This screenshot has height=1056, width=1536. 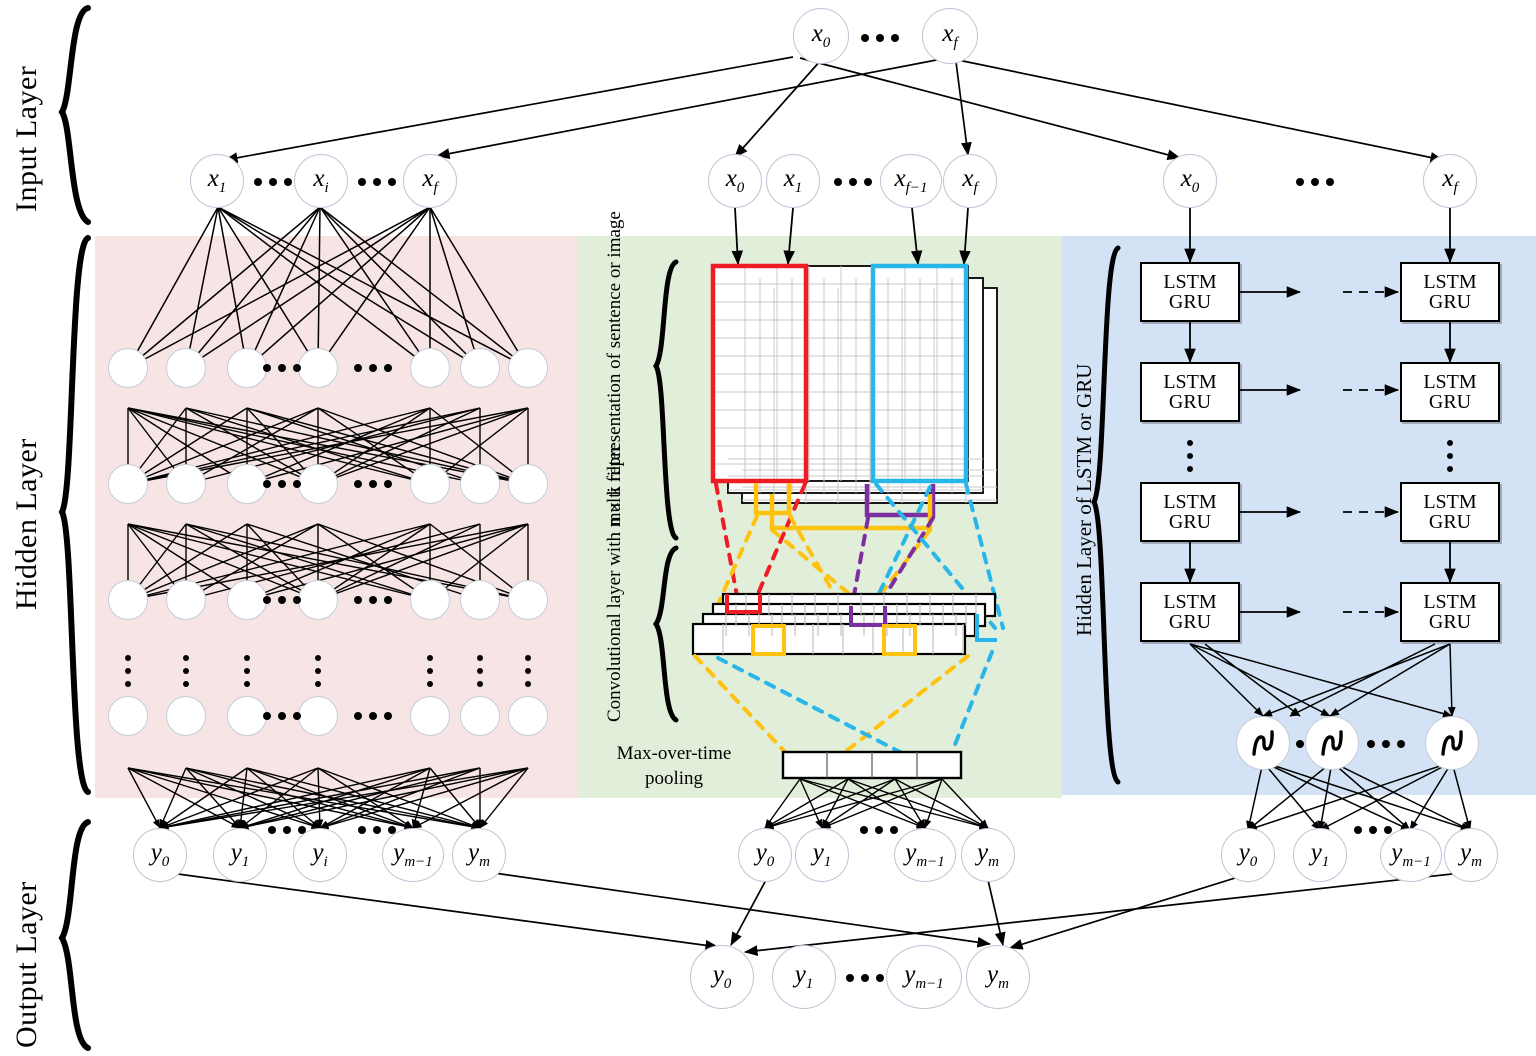 I want to click on rnn-output-ellipsis, so click(x=1373, y=830).